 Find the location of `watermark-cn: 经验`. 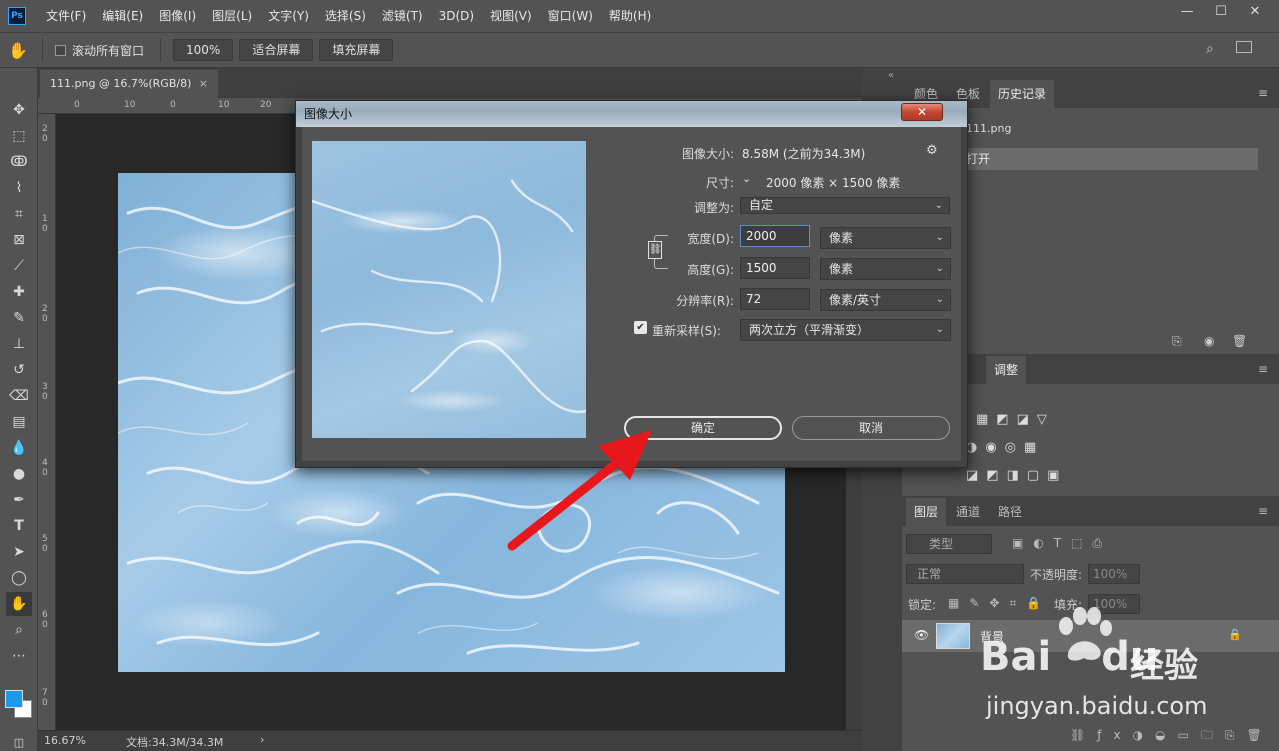

watermark-cn: 经验 is located at coordinates (1164, 666).